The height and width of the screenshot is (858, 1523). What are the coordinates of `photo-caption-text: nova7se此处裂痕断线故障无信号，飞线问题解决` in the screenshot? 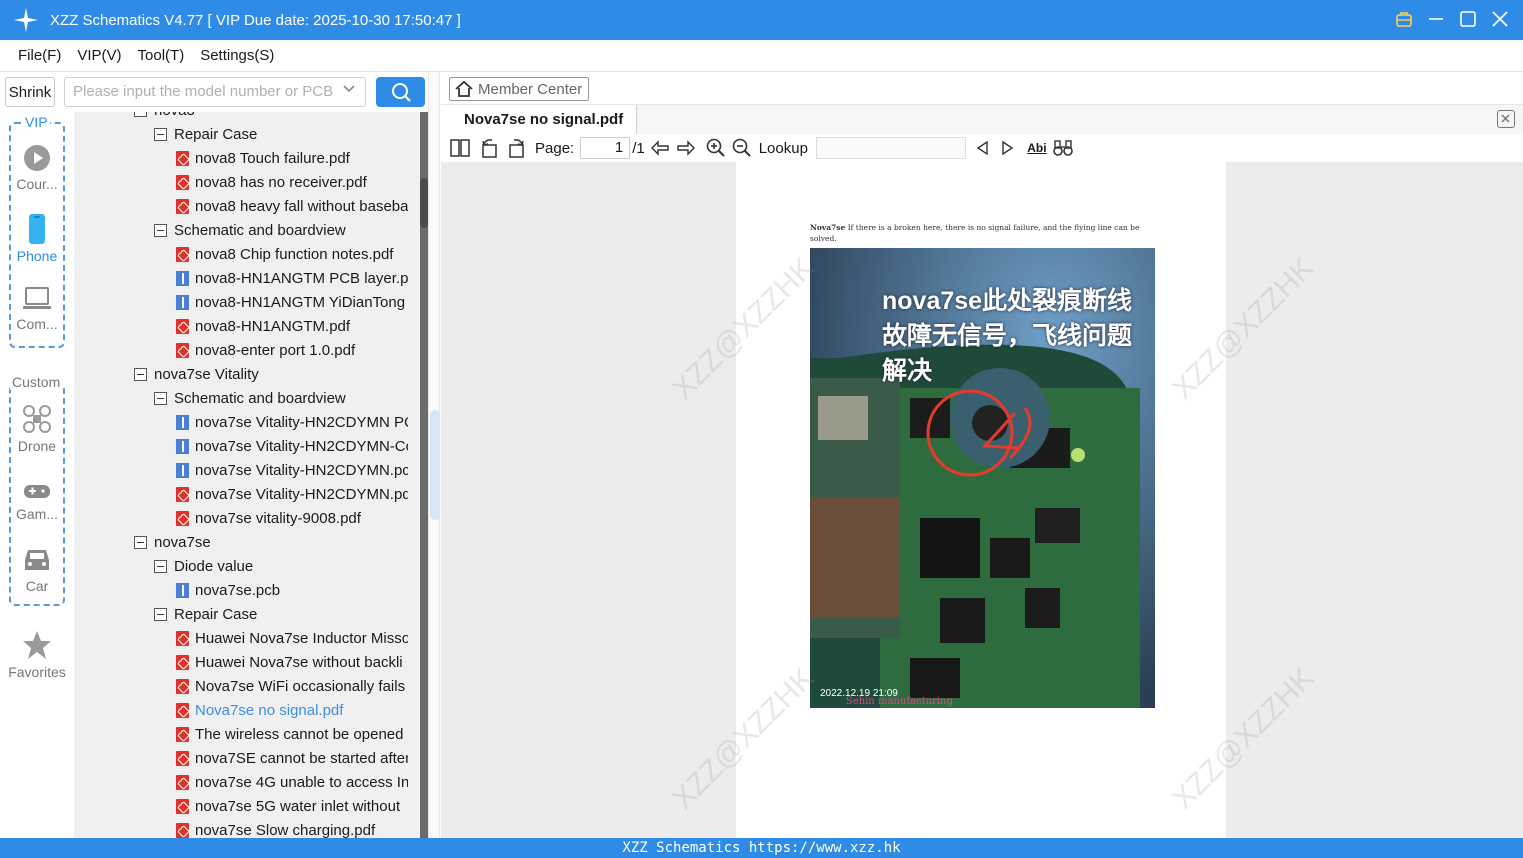 It's located at (1007, 336).